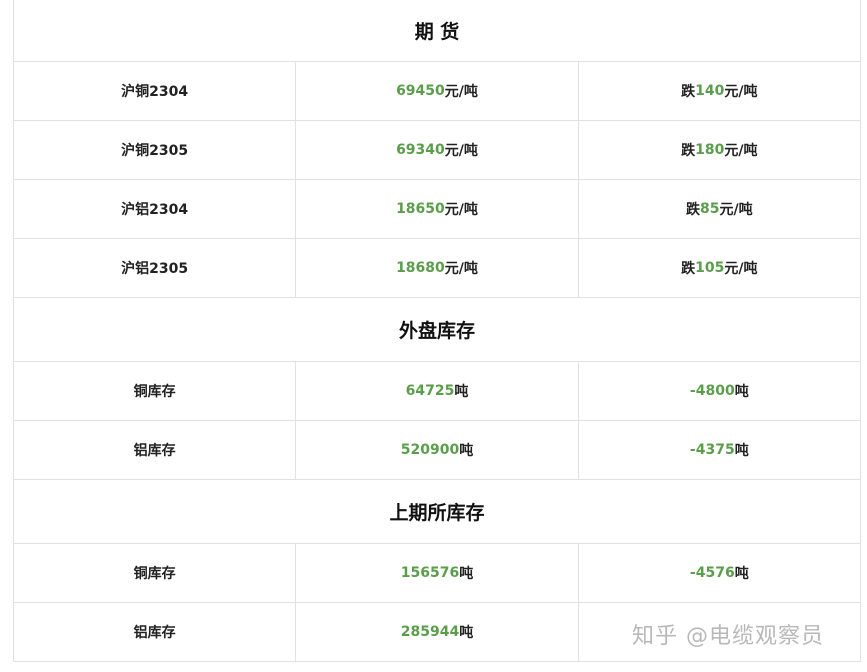  I want to click on table-row: 铜库存 64725 吨 -4800 吨, so click(437, 391).